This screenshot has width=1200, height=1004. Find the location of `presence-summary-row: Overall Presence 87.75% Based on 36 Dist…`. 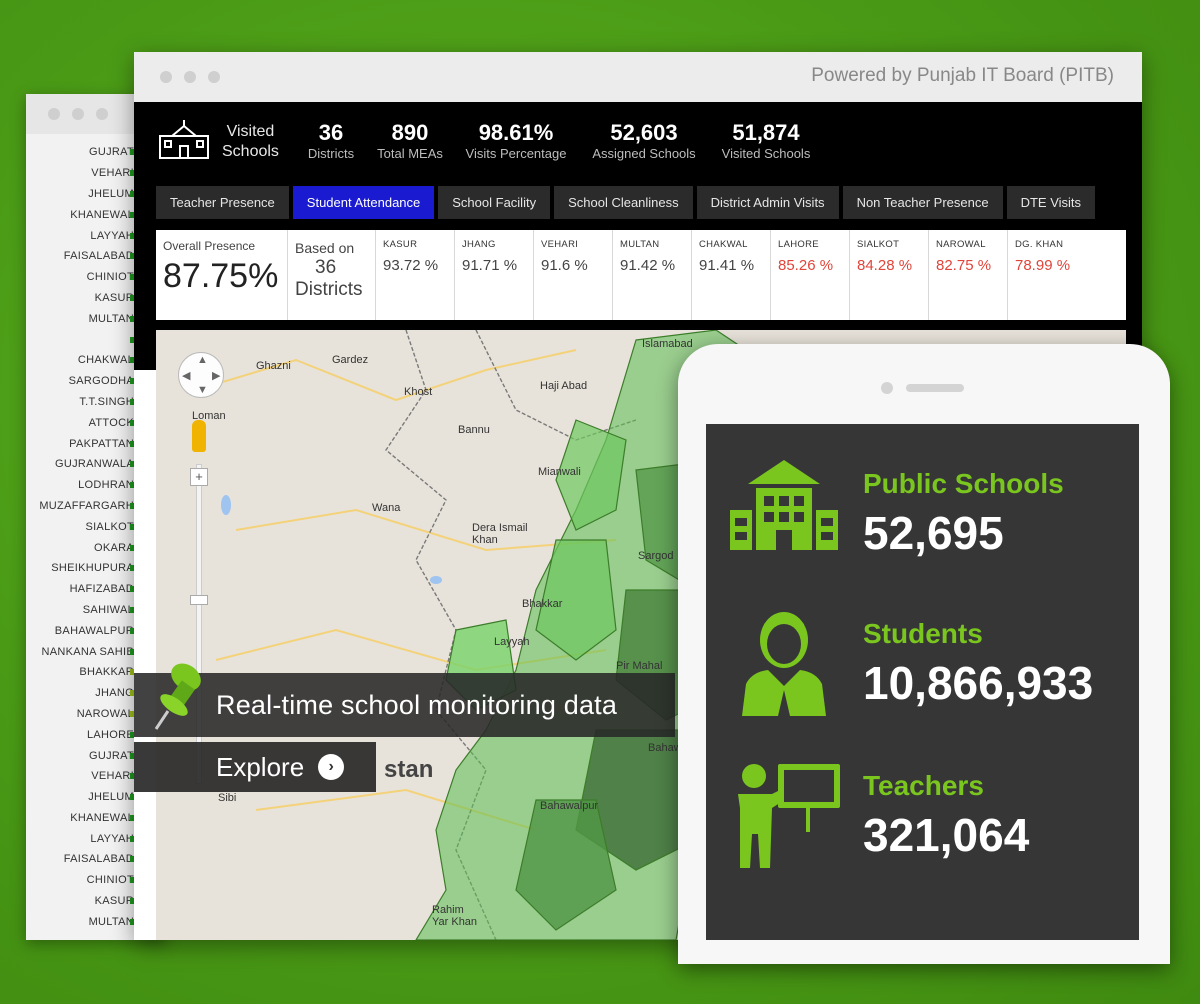

presence-summary-row: Overall Presence 87.75% Based on 36 Dist… is located at coordinates (641, 275).